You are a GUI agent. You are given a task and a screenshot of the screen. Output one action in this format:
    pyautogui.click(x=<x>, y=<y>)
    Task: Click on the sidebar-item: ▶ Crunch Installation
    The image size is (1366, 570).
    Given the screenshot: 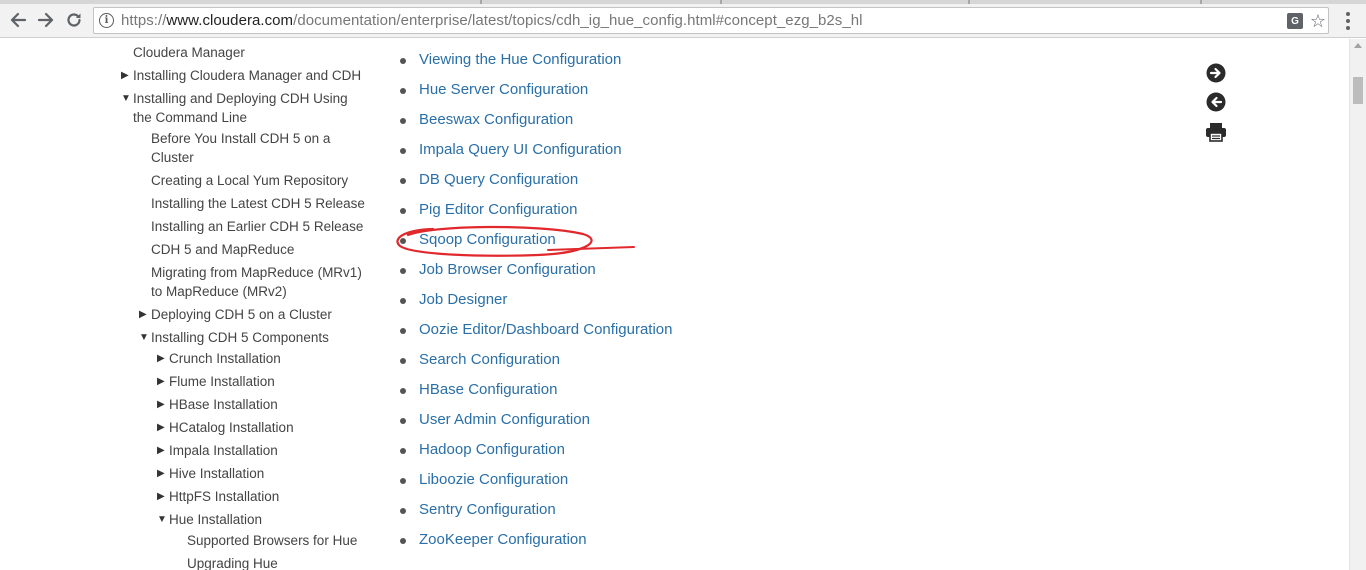 What is the action you would take?
    pyautogui.click(x=219, y=358)
    